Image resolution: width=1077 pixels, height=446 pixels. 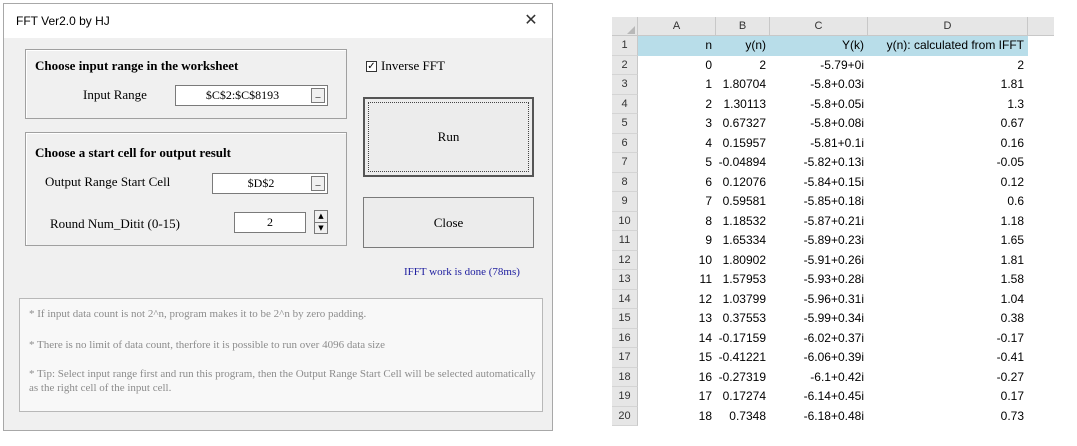 I want to click on table-cell: 1.58, so click(x=948, y=280).